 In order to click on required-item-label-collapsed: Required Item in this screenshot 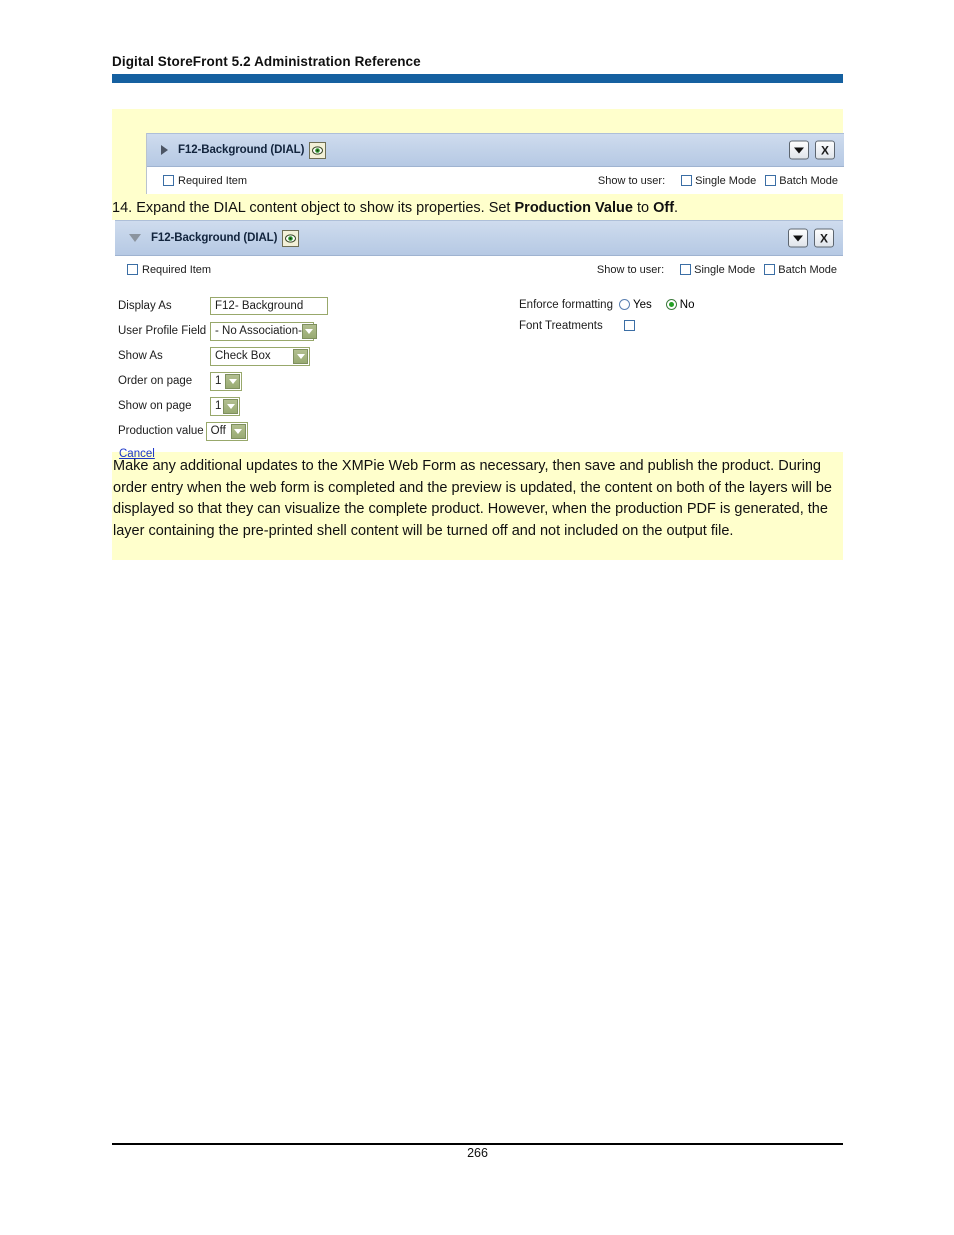, I will do `click(213, 180)`.